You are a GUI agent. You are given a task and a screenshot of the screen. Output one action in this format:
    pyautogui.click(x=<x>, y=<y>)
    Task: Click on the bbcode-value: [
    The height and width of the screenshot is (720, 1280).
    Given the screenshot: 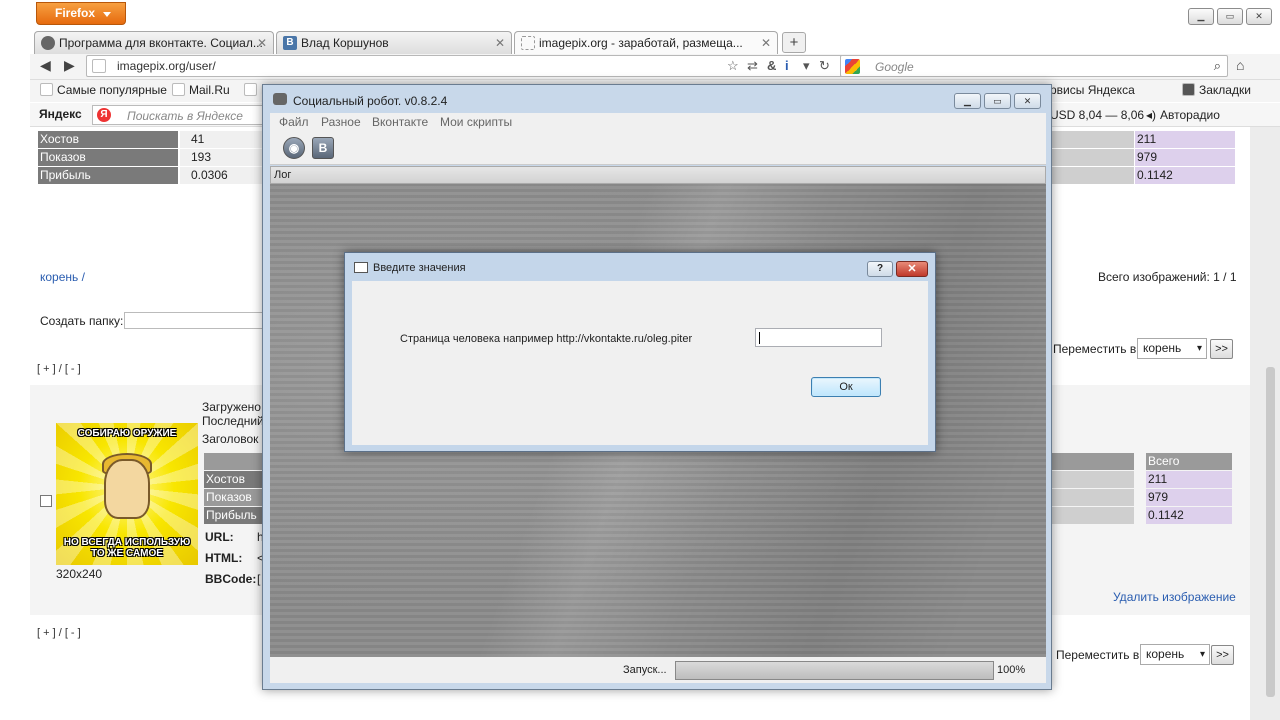 What is the action you would take?
    pyautogui.click(x=258, y=579)
    